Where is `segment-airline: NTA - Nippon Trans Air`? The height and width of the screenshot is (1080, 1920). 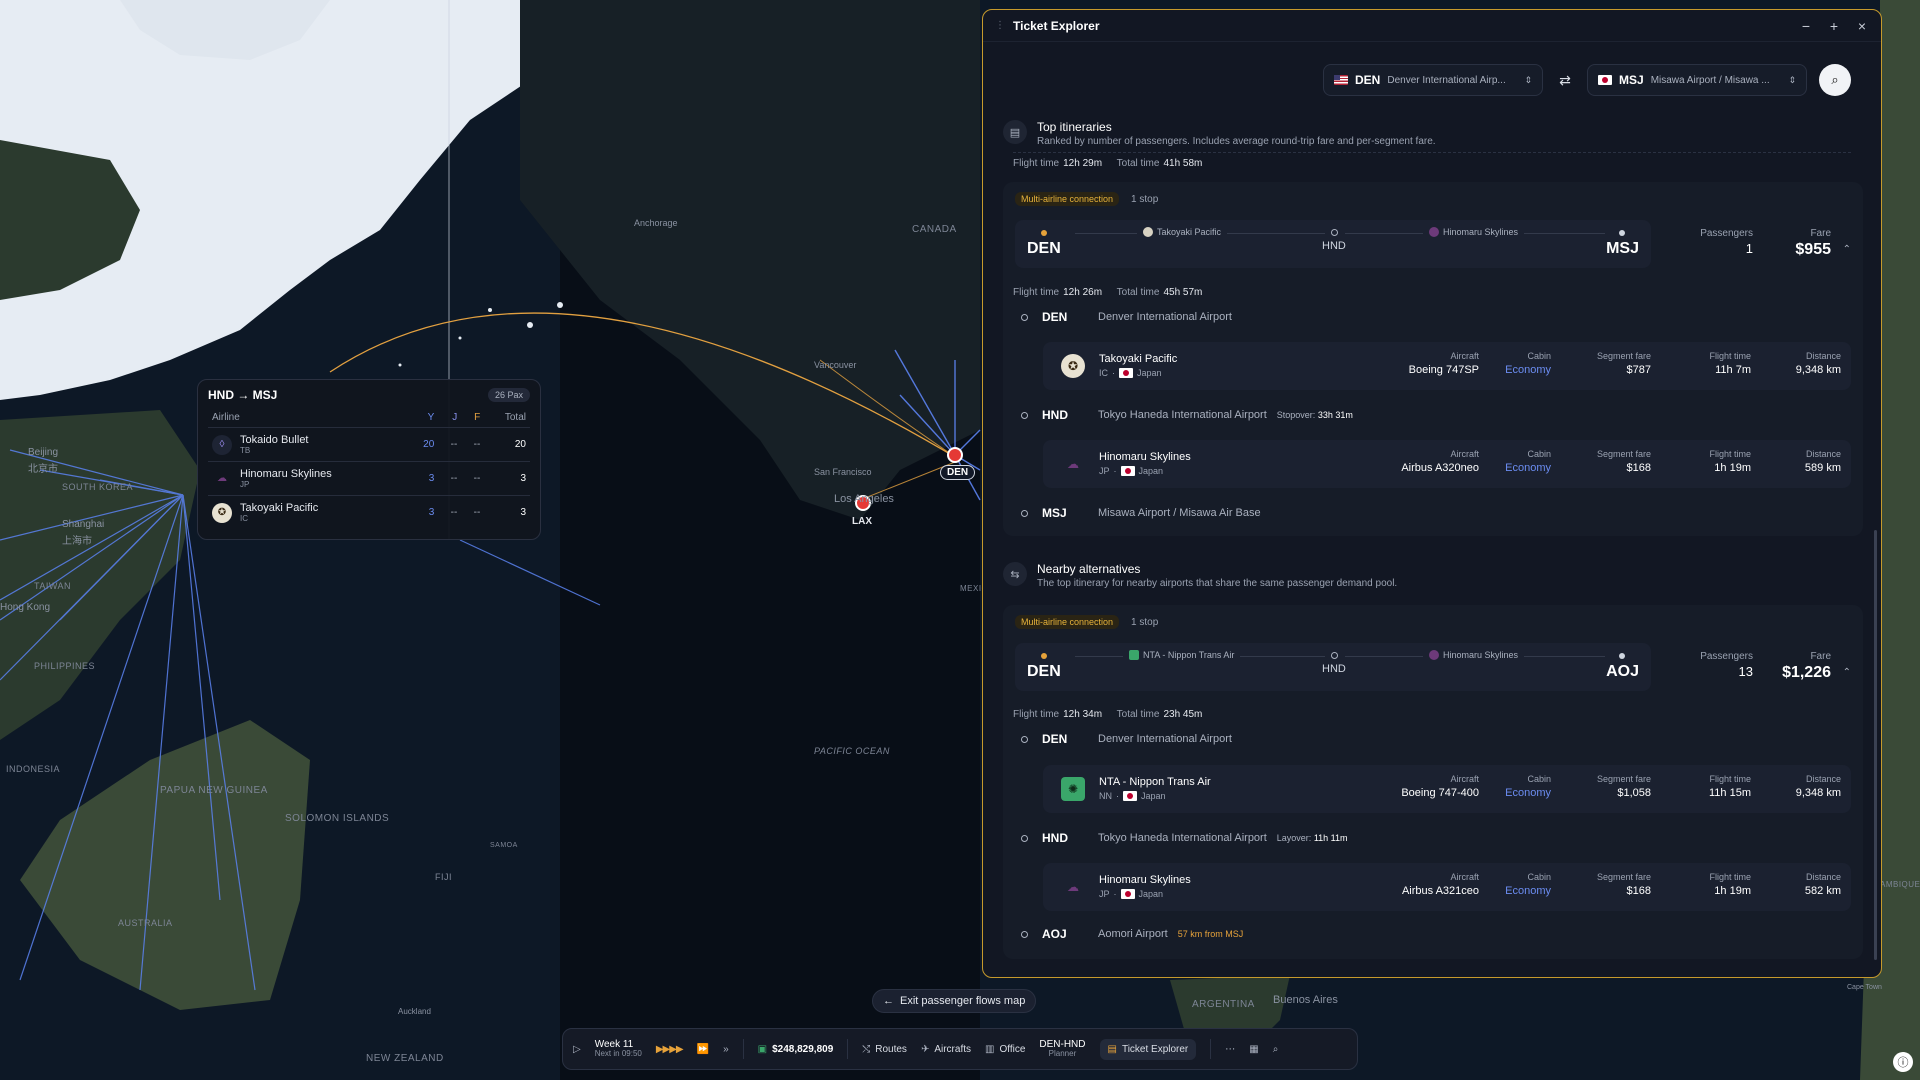 segment-airline: NTA - Nippon Trans Air is located at coordinates (1155, 782).